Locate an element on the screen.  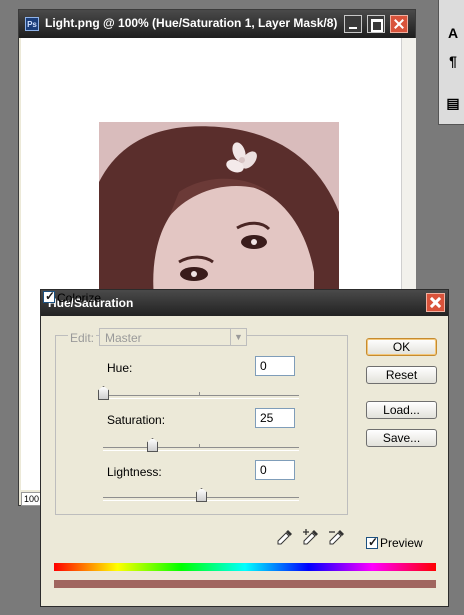
hue-slider is located at coordinates (198, 393).